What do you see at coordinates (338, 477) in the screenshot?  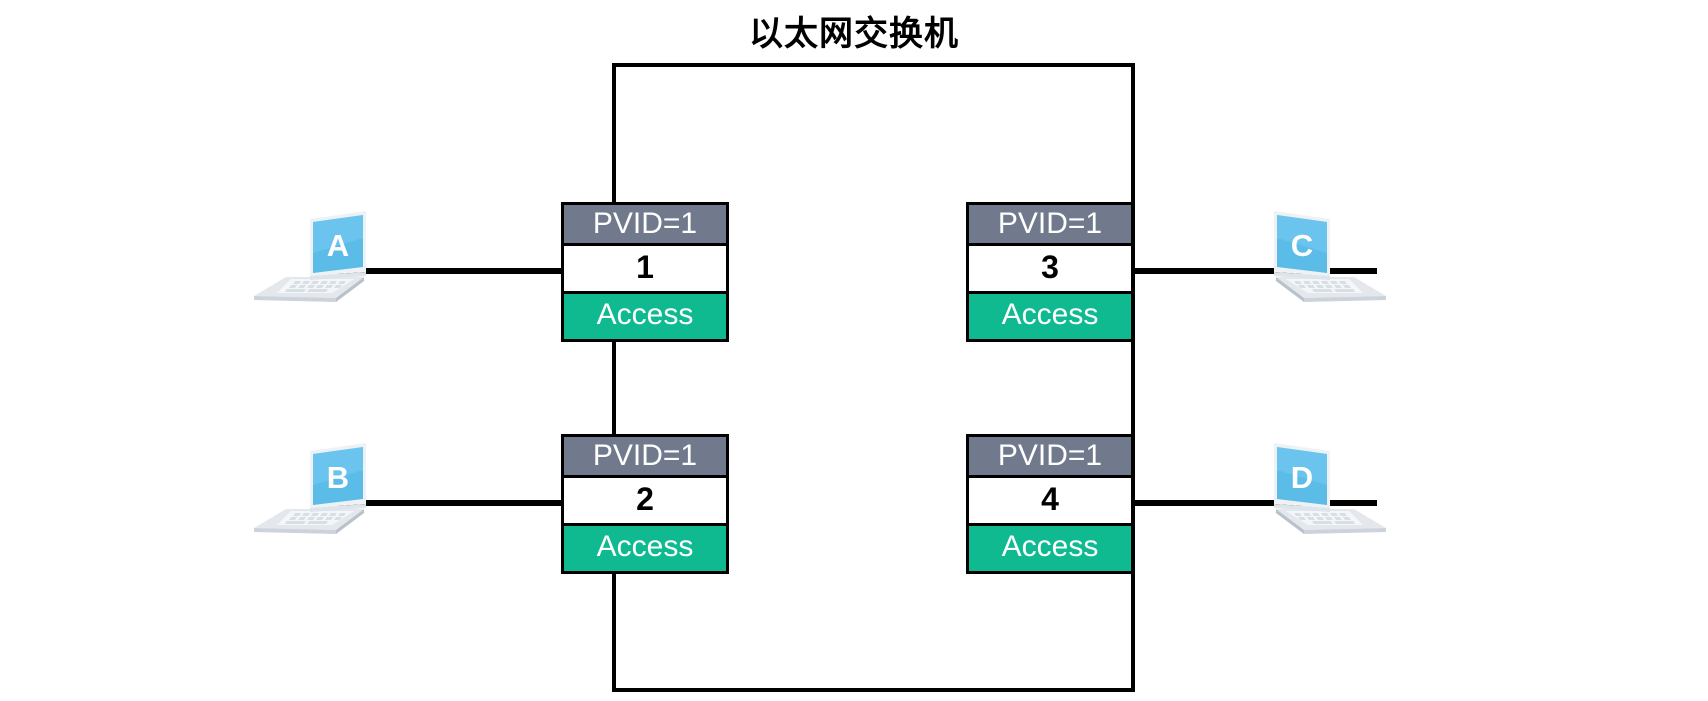 I see `host-b-label: B` at bounding box center [338, 477].